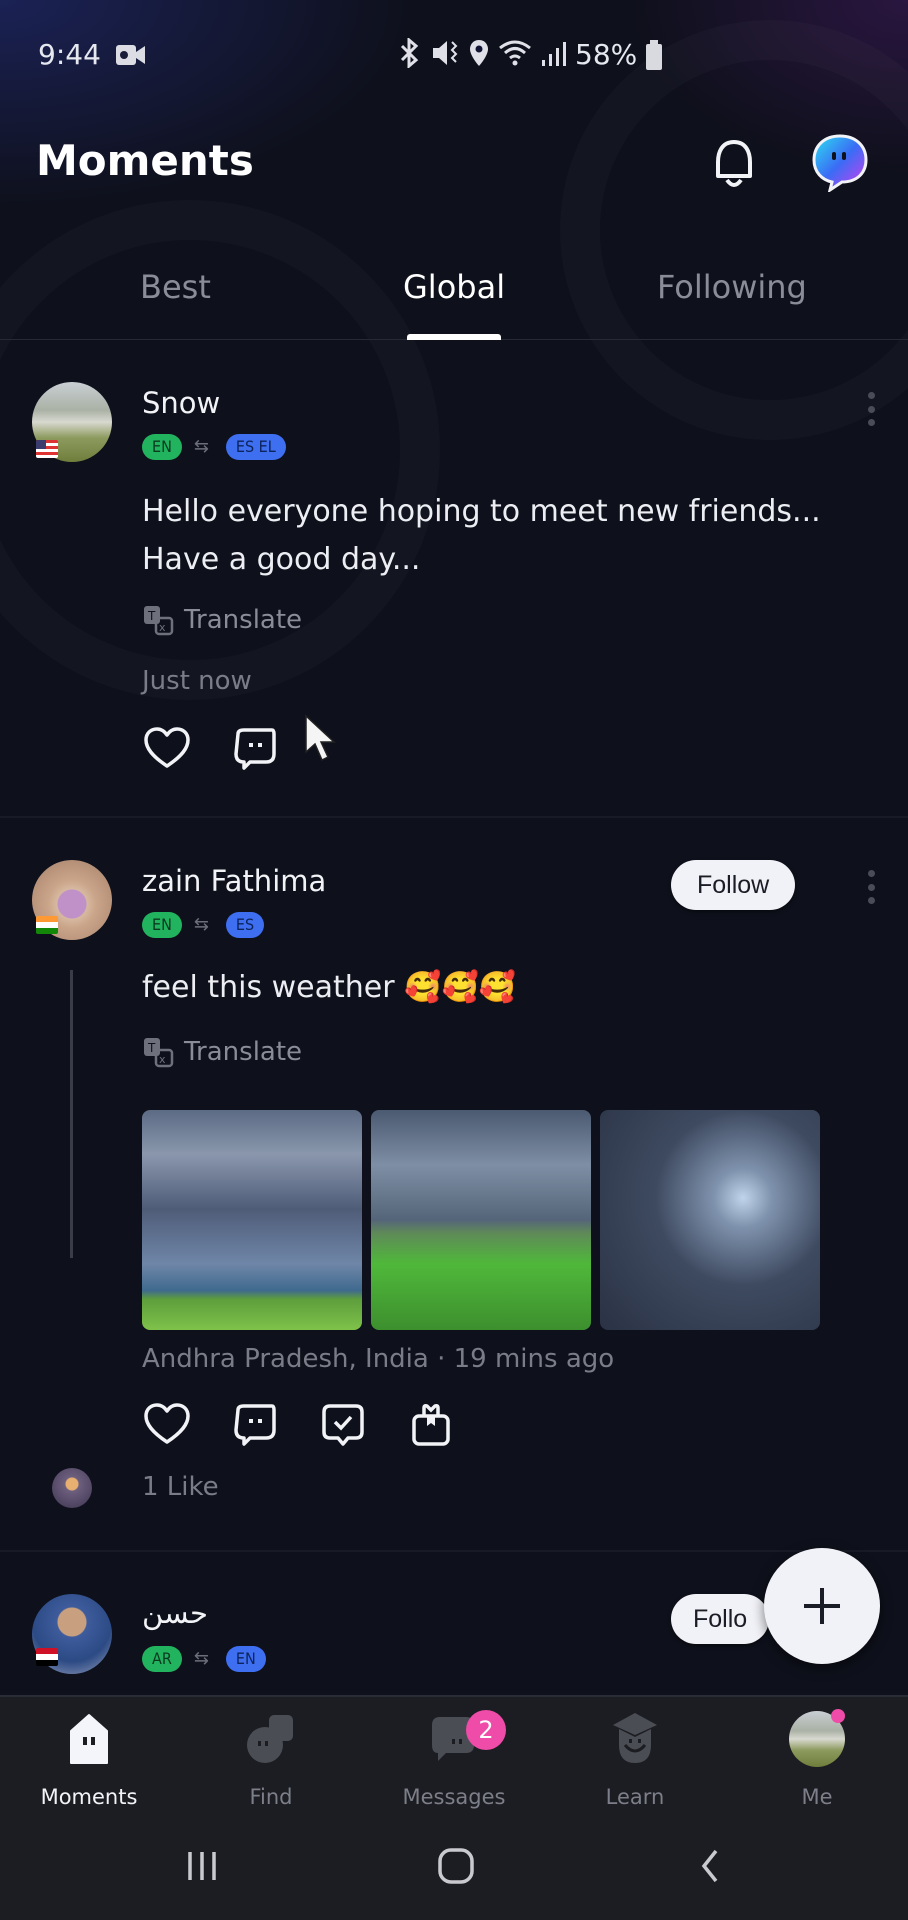 The image size is (908, 1920). What do you see at coordinates (72, 1488) in the screenshot?
I see `liker-avatar` at bounding box center [72, 1488].